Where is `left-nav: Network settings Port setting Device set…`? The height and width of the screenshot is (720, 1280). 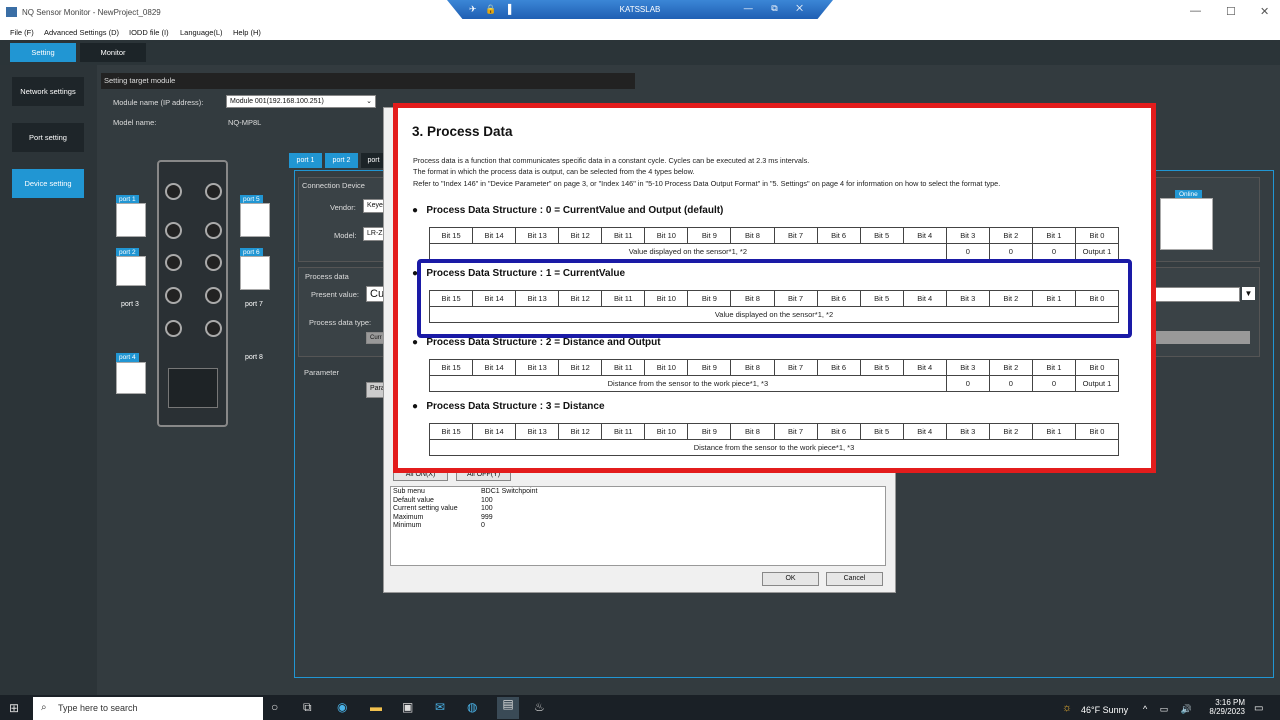
left-nav: Network settings Port setting Device set… is located at coordinates (48, 380).